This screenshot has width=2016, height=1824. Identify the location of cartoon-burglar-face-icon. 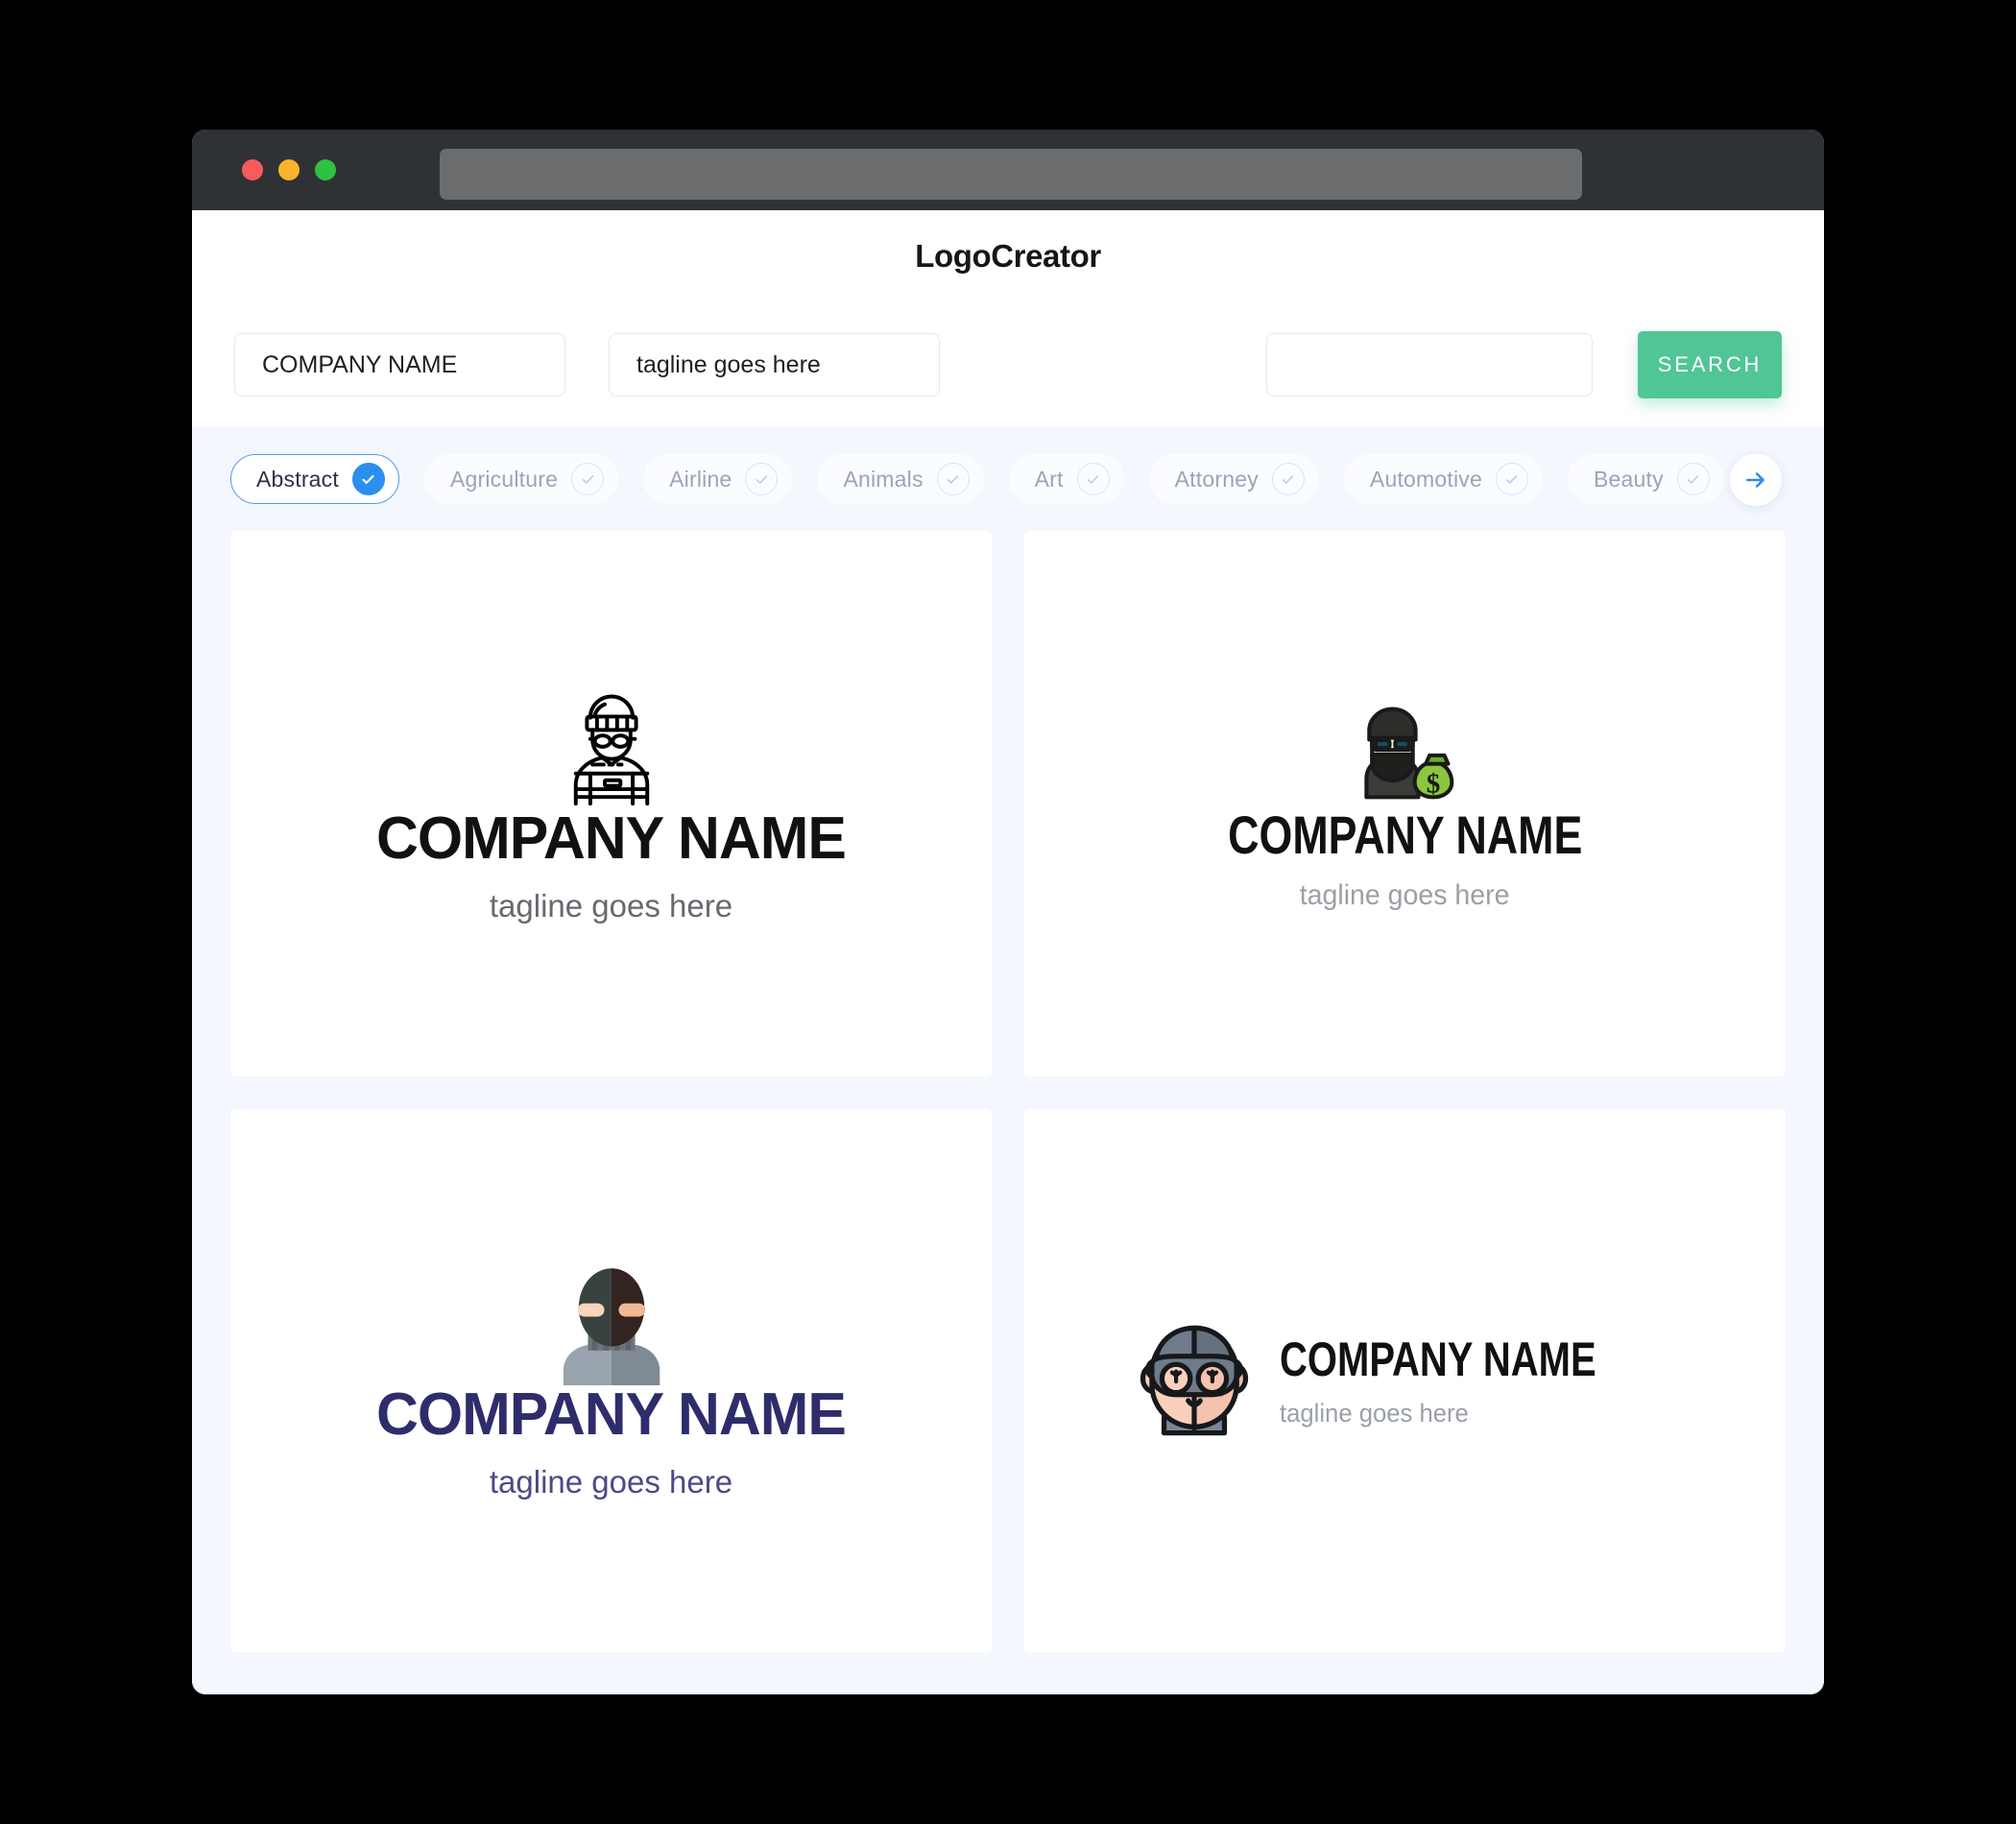
(1194, 1380).